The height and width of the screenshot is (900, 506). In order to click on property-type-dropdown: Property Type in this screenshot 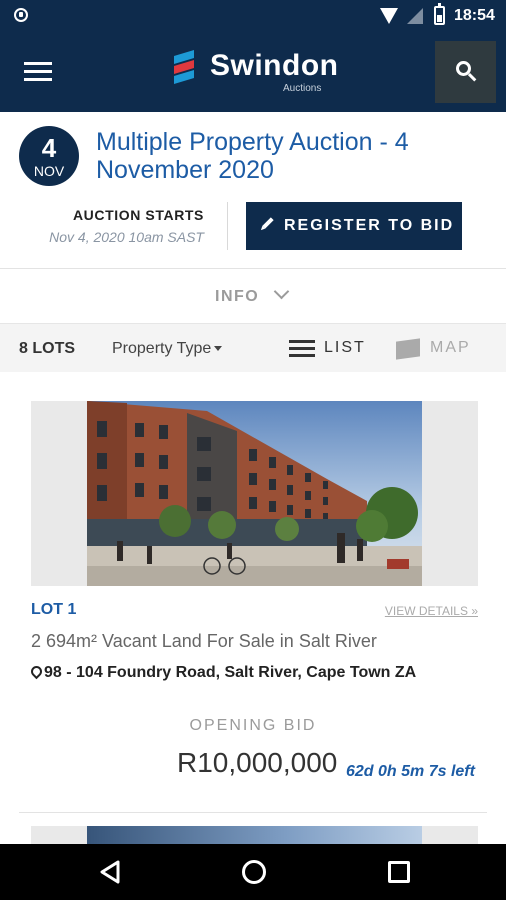, I will do `click(167, 349)`.